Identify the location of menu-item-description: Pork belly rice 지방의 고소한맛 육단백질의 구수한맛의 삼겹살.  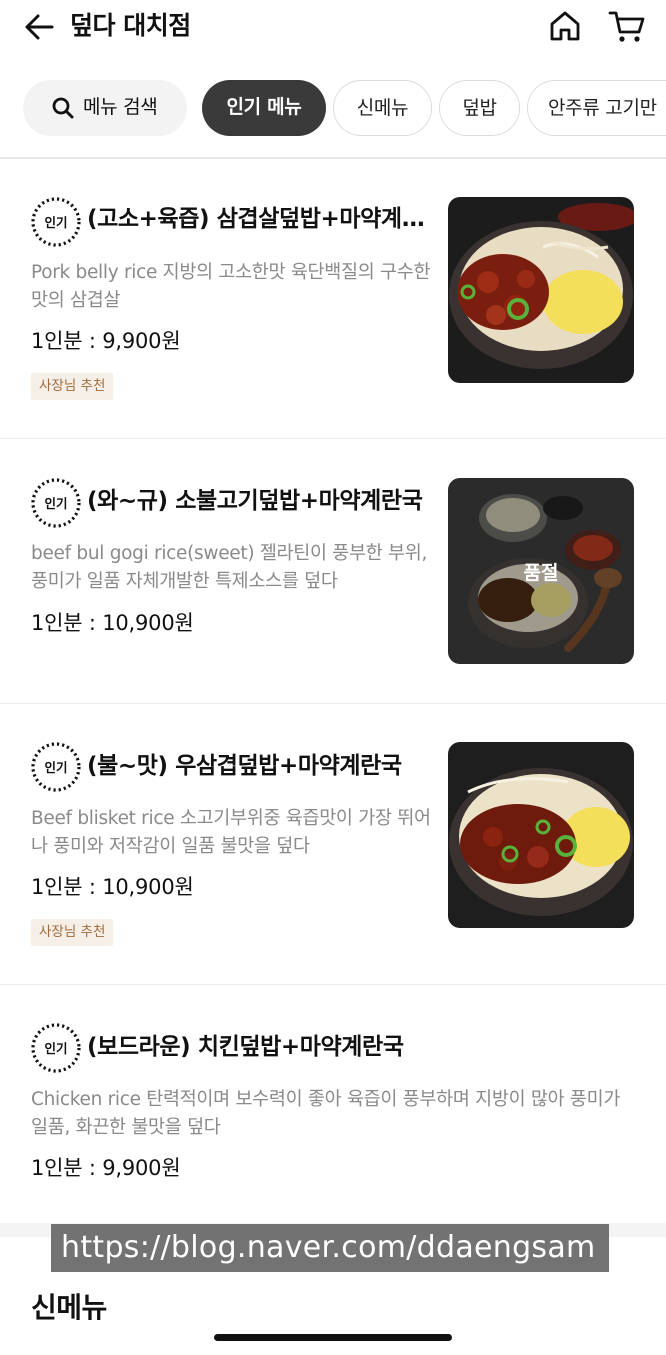
(231, 286).